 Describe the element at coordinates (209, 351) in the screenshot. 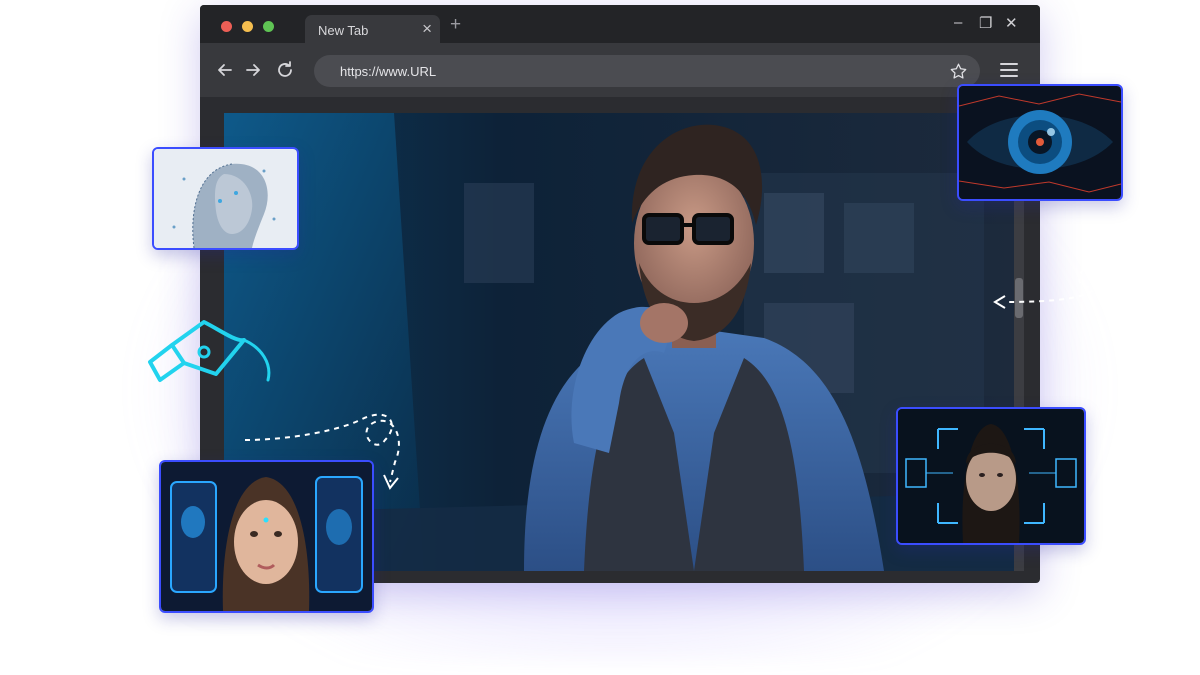

I see `pen-tool-icon` at that location.